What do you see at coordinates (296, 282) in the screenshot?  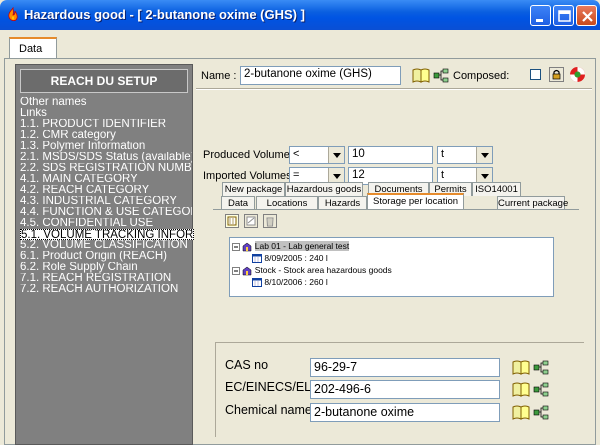 I see `tree-leaf-label: 8/10/2006 : 260 l` at bounding box center [296, 282].